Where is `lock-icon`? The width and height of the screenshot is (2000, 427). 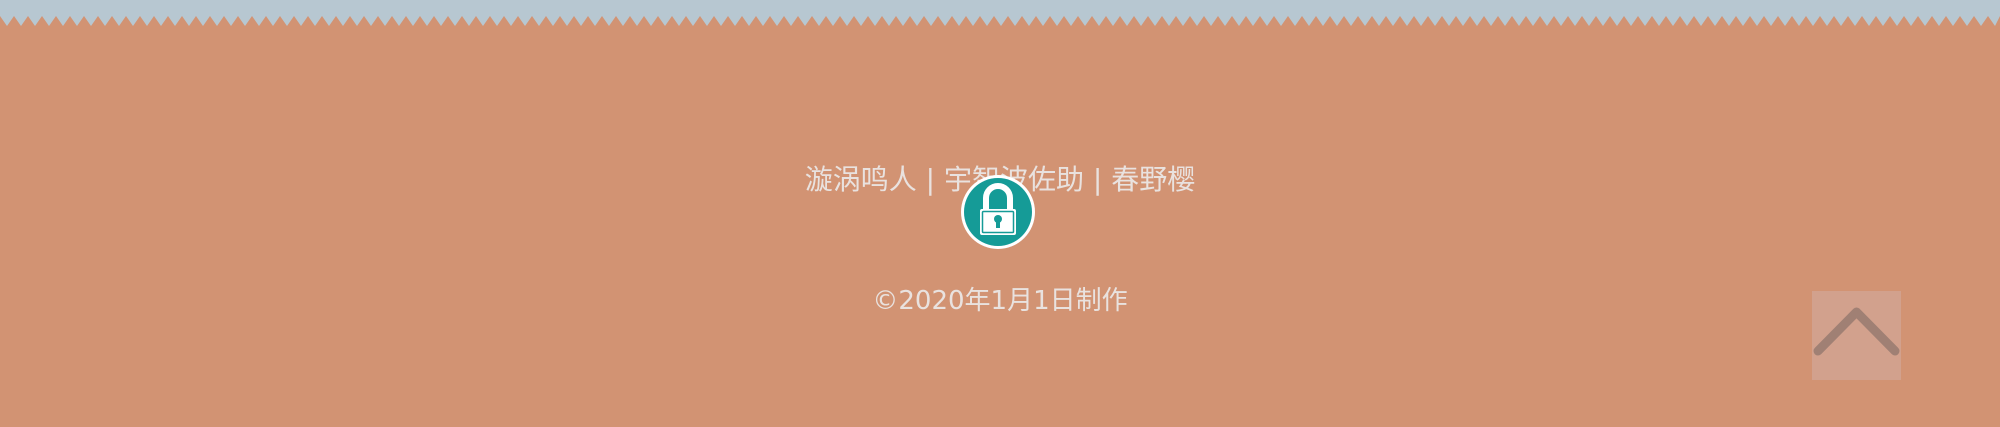
lock-icon is located at coordinates (998, 212).